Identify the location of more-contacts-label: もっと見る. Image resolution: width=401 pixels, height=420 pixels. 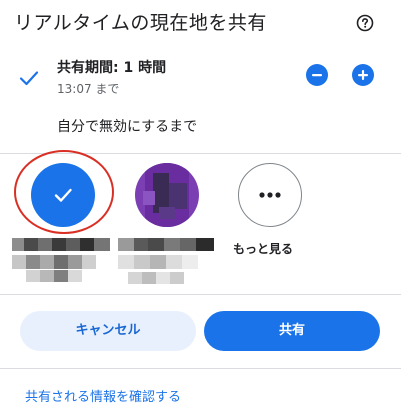
(263, 249).